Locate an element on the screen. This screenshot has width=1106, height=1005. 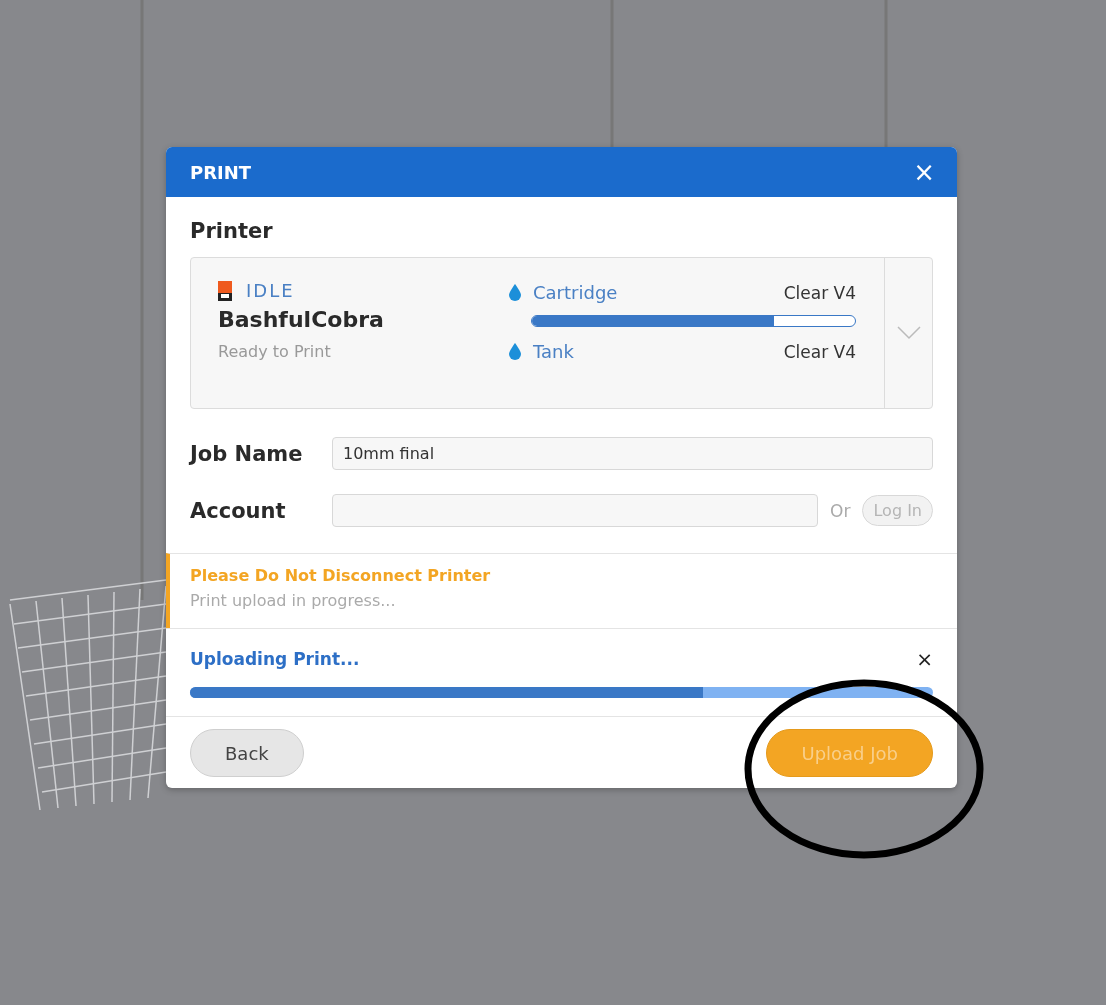
printer-state: Ready to Print is located at coordinates (275, 351).